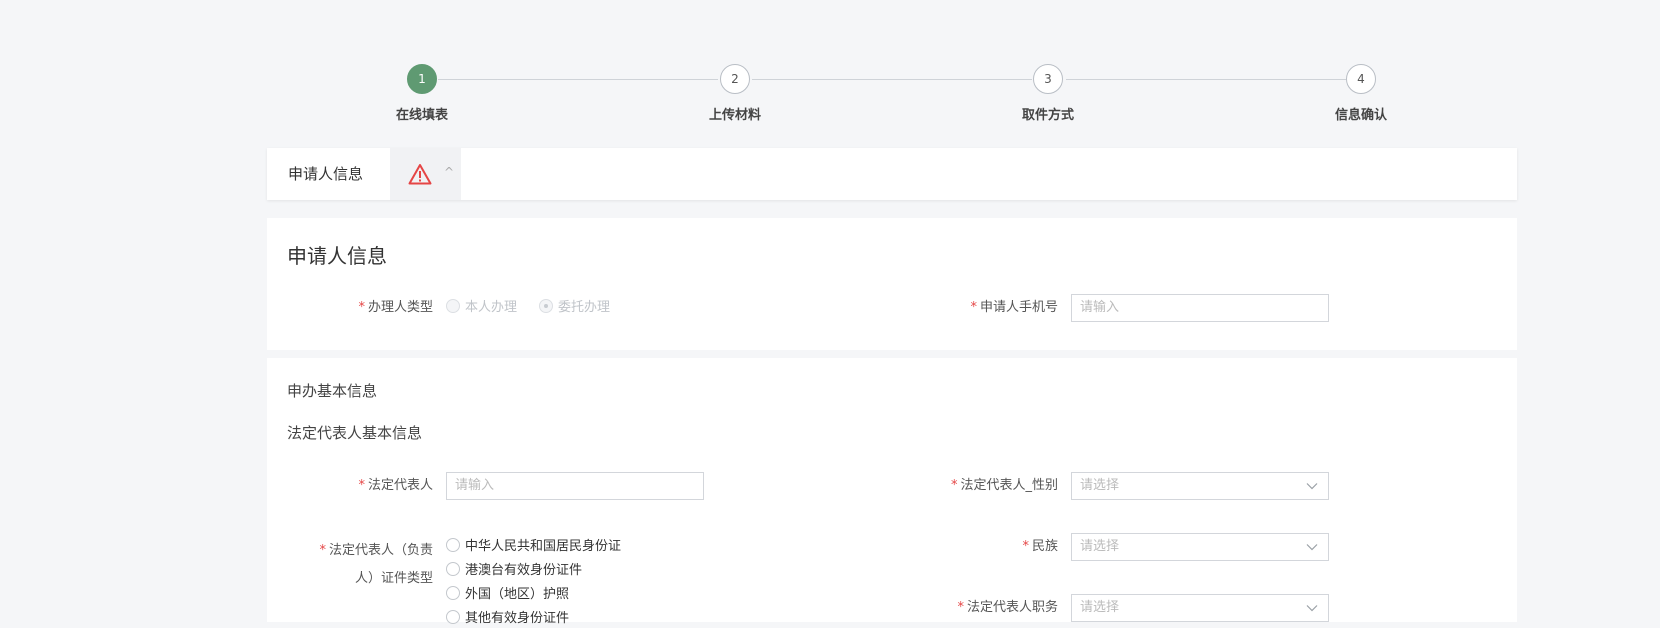 The height and width of the screenshot is (628, 1660). What do you see at coordinates (481, 308) in the screenshot?
I see `radio-self-handle: 本人办理` at bounding box center [481, 308].